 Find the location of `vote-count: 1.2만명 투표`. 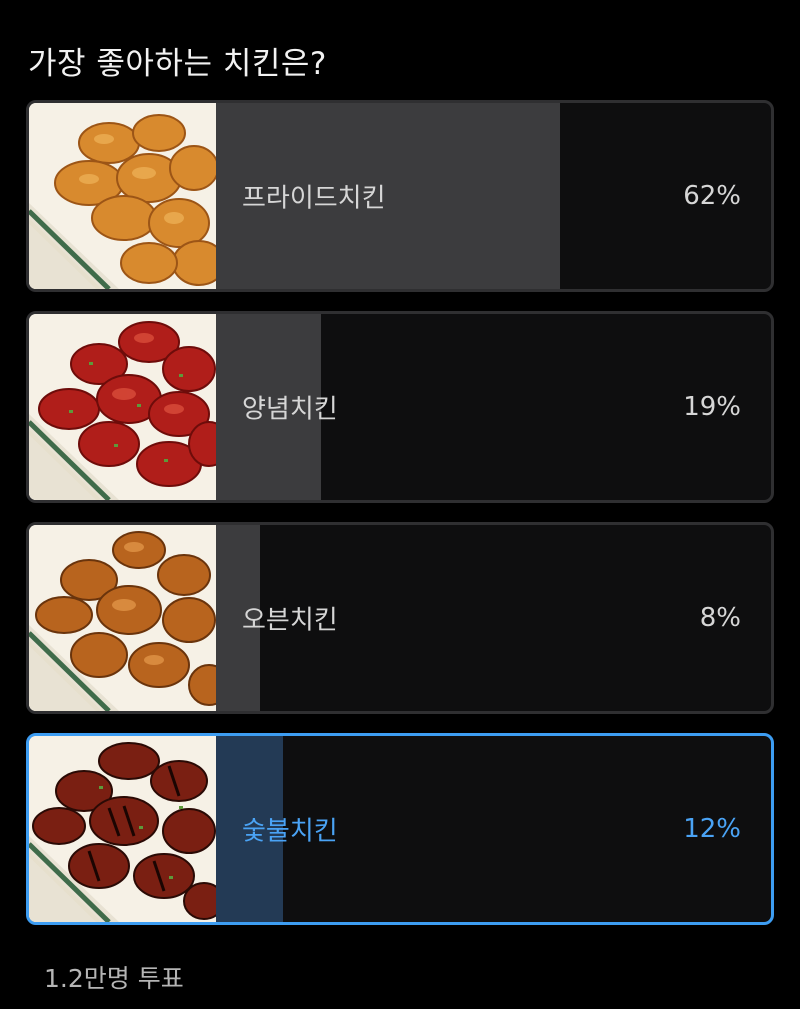

vote-count: 1.2만명 투표 is located at coordinates (114, 978).